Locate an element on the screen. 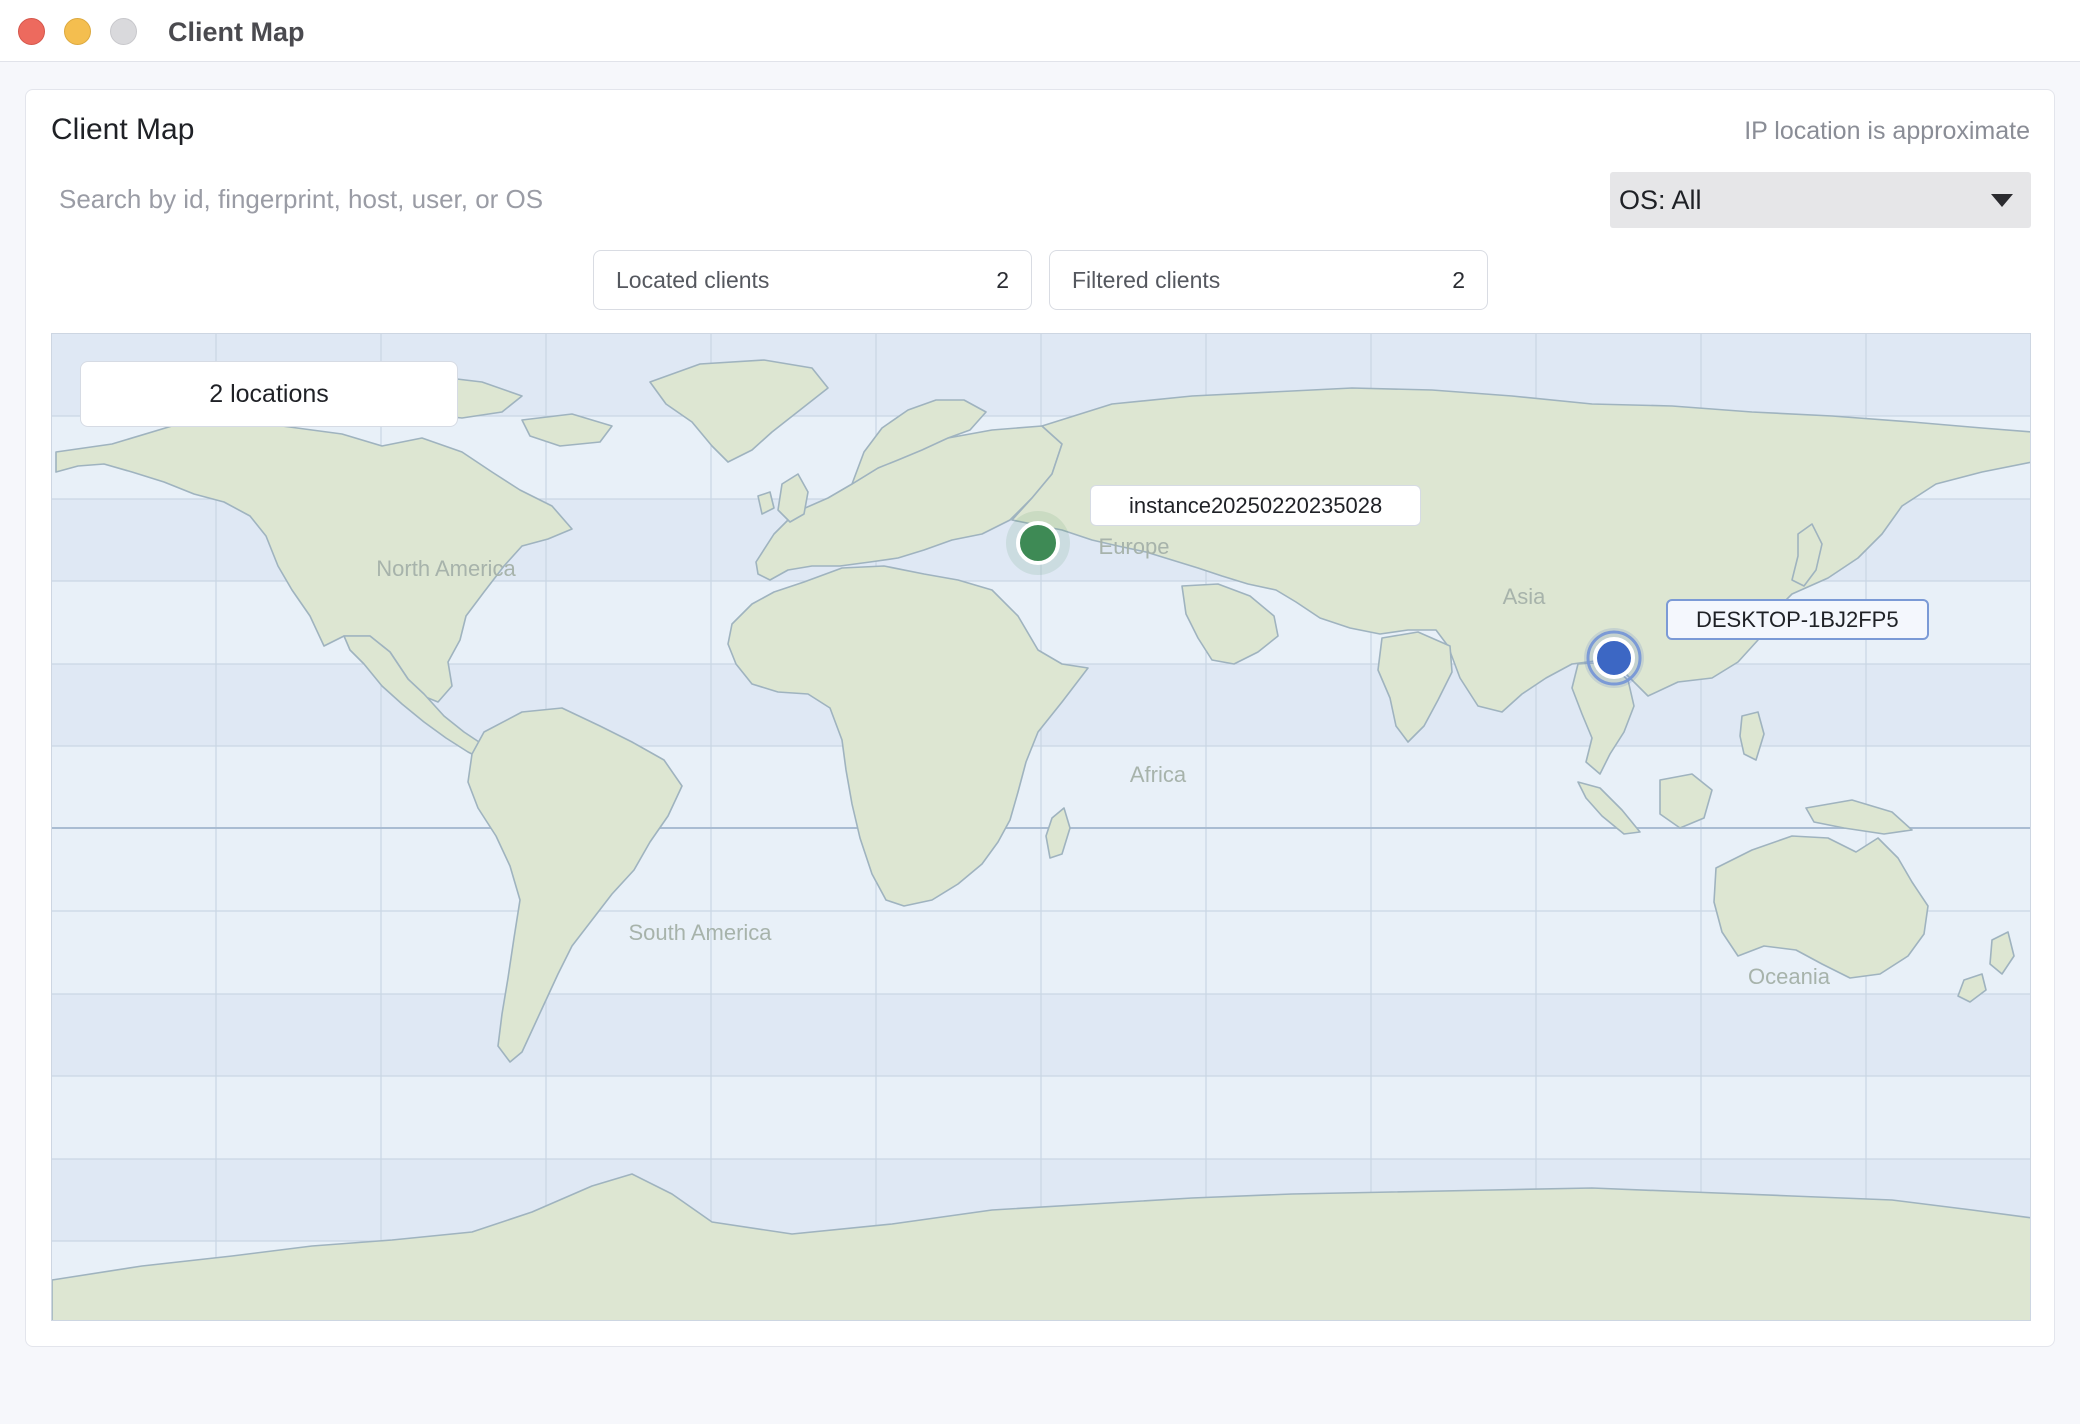  panel-title: Client Map is located at coordinates (123, 129).